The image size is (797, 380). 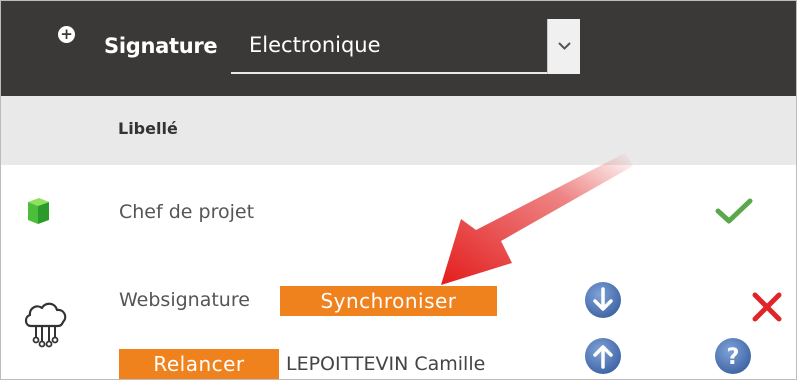 What do you see at coordinates (734, 211) in the screenshot?
I see `check-icon` at bounding box center [734, 211].